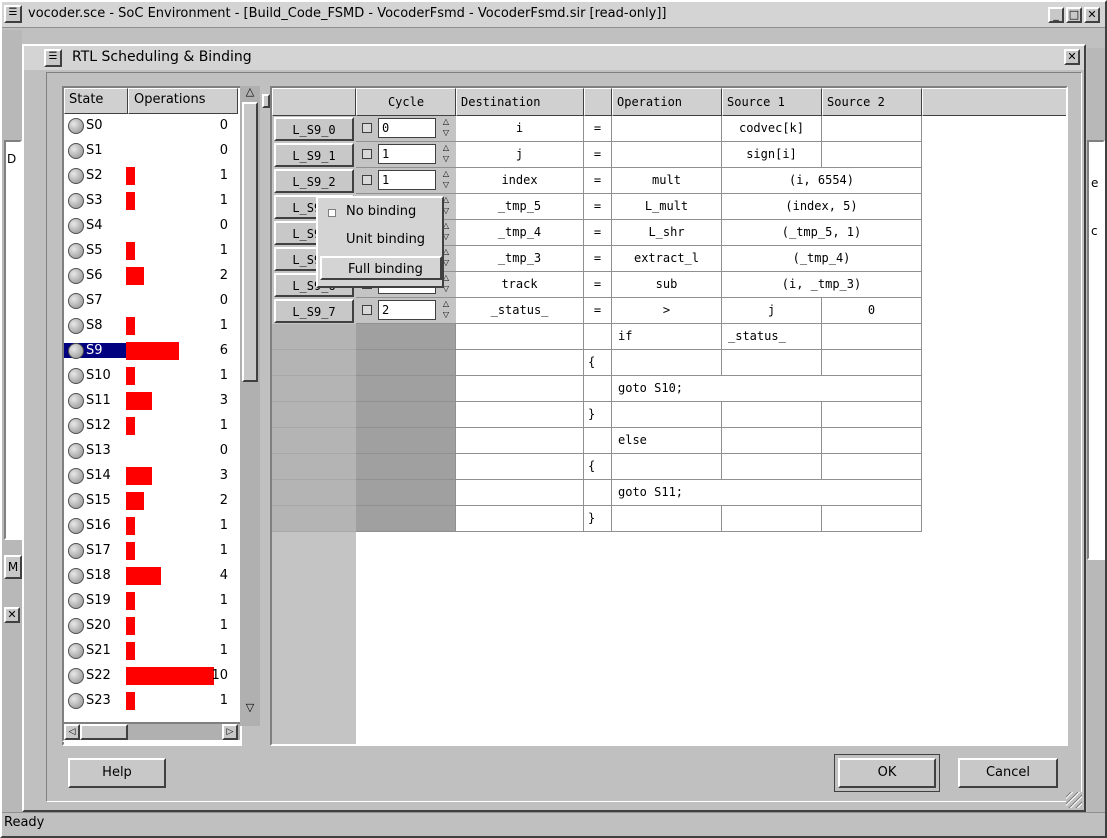  I want to click on row-label-button: L_S9_7, so click(314, 311).